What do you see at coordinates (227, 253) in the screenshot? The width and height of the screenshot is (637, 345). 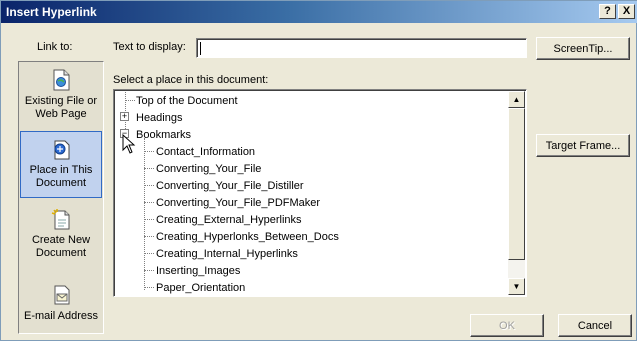 I see `bookmark-item: Creating_Internal_Hyperlinks` at bounding box center [227, 253].